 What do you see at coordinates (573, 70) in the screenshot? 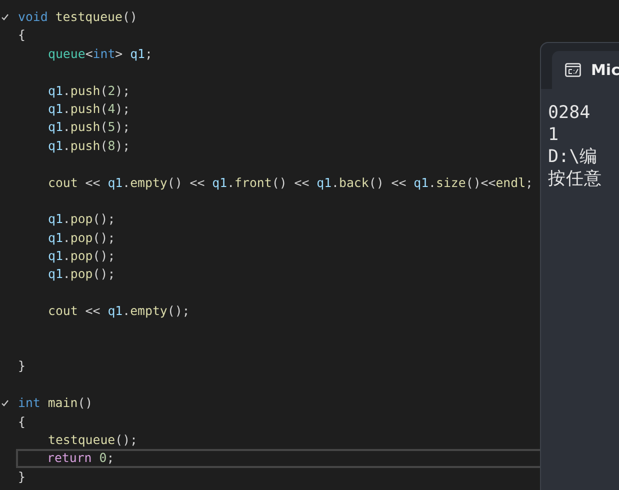
I see `terminal-icon` at bounding box center [573, 70].